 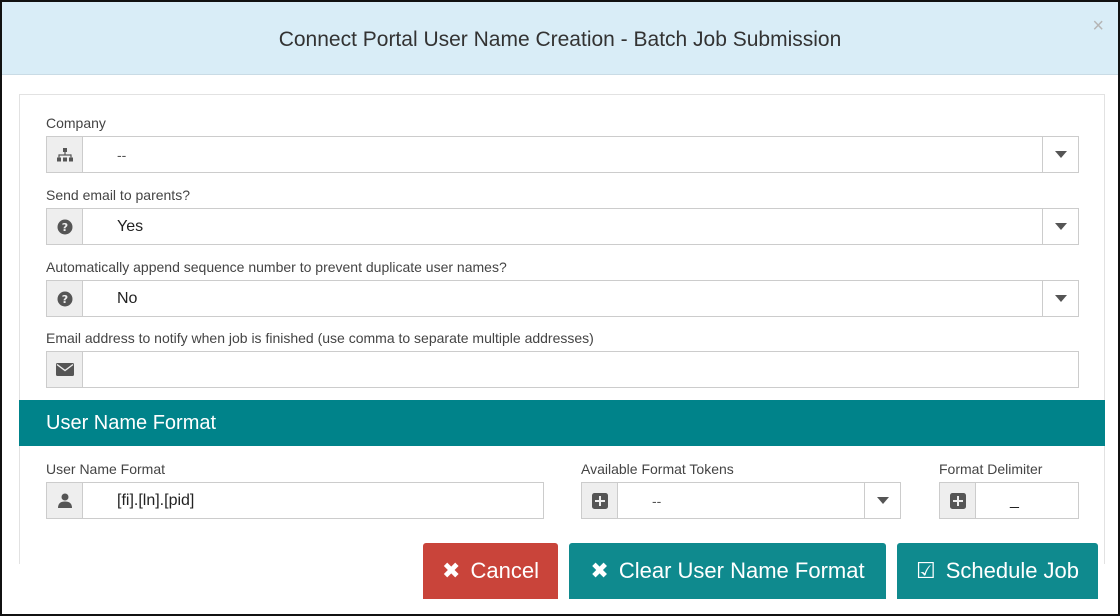 I want to click on format-tokens-label: Available Format Tokens, so click(x=657, y=469).